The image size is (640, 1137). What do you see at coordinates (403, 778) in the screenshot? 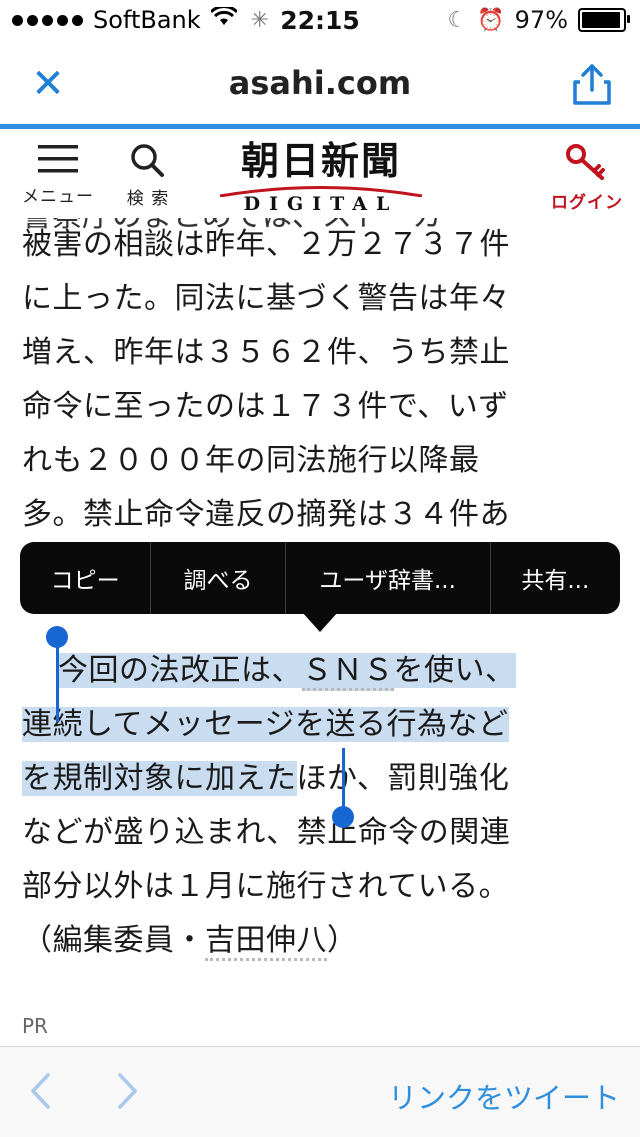
I see `article-text: ほか、罰則強化` at bounding box center [403, 778].